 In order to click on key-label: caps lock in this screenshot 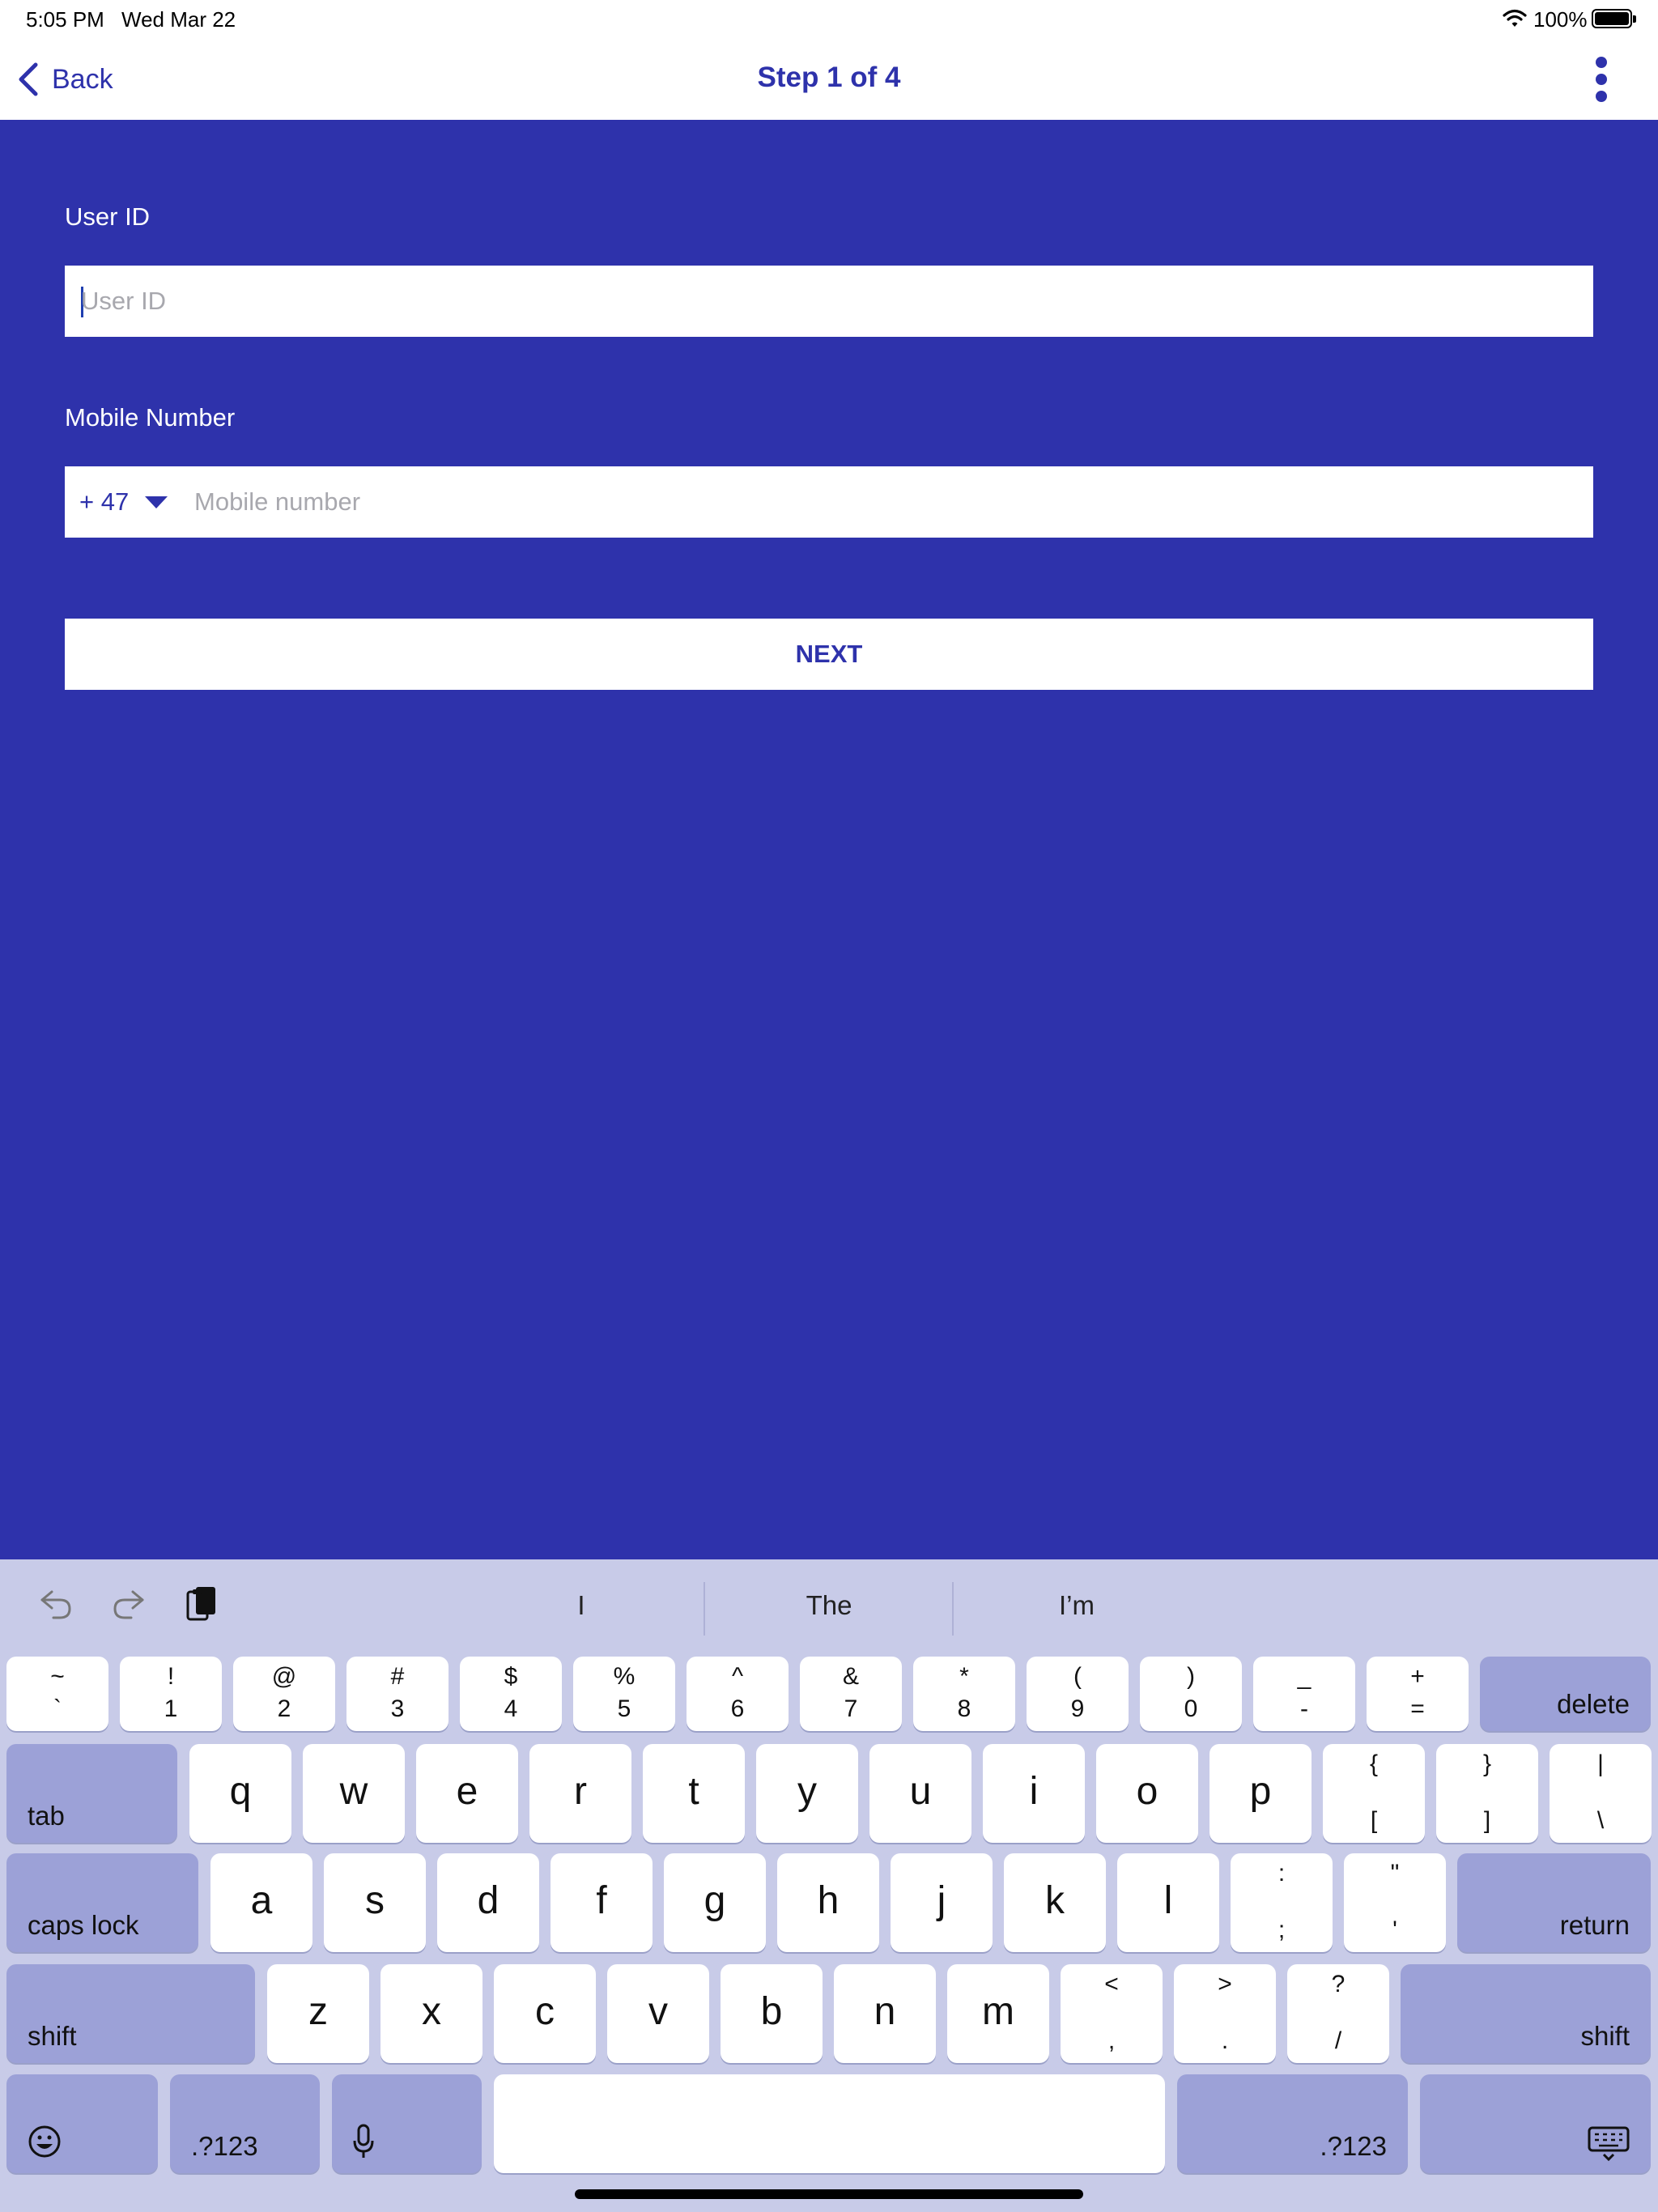, I will do `click(83, 1925)`.